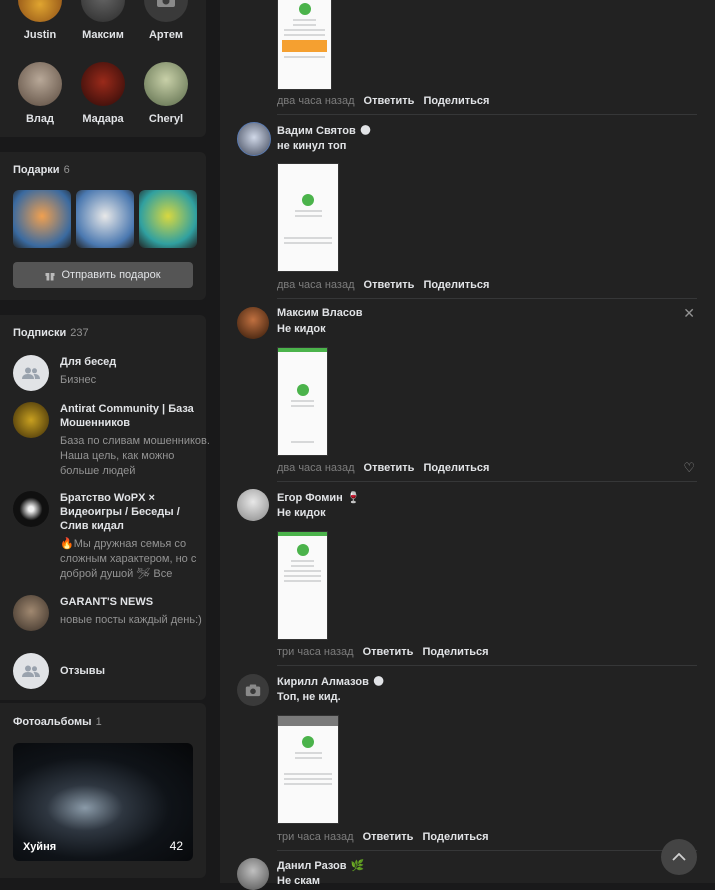 Image resolution: width=715 pixels, height=890 pixels. I want to click on friend-item: Влад, so click(40, 93).